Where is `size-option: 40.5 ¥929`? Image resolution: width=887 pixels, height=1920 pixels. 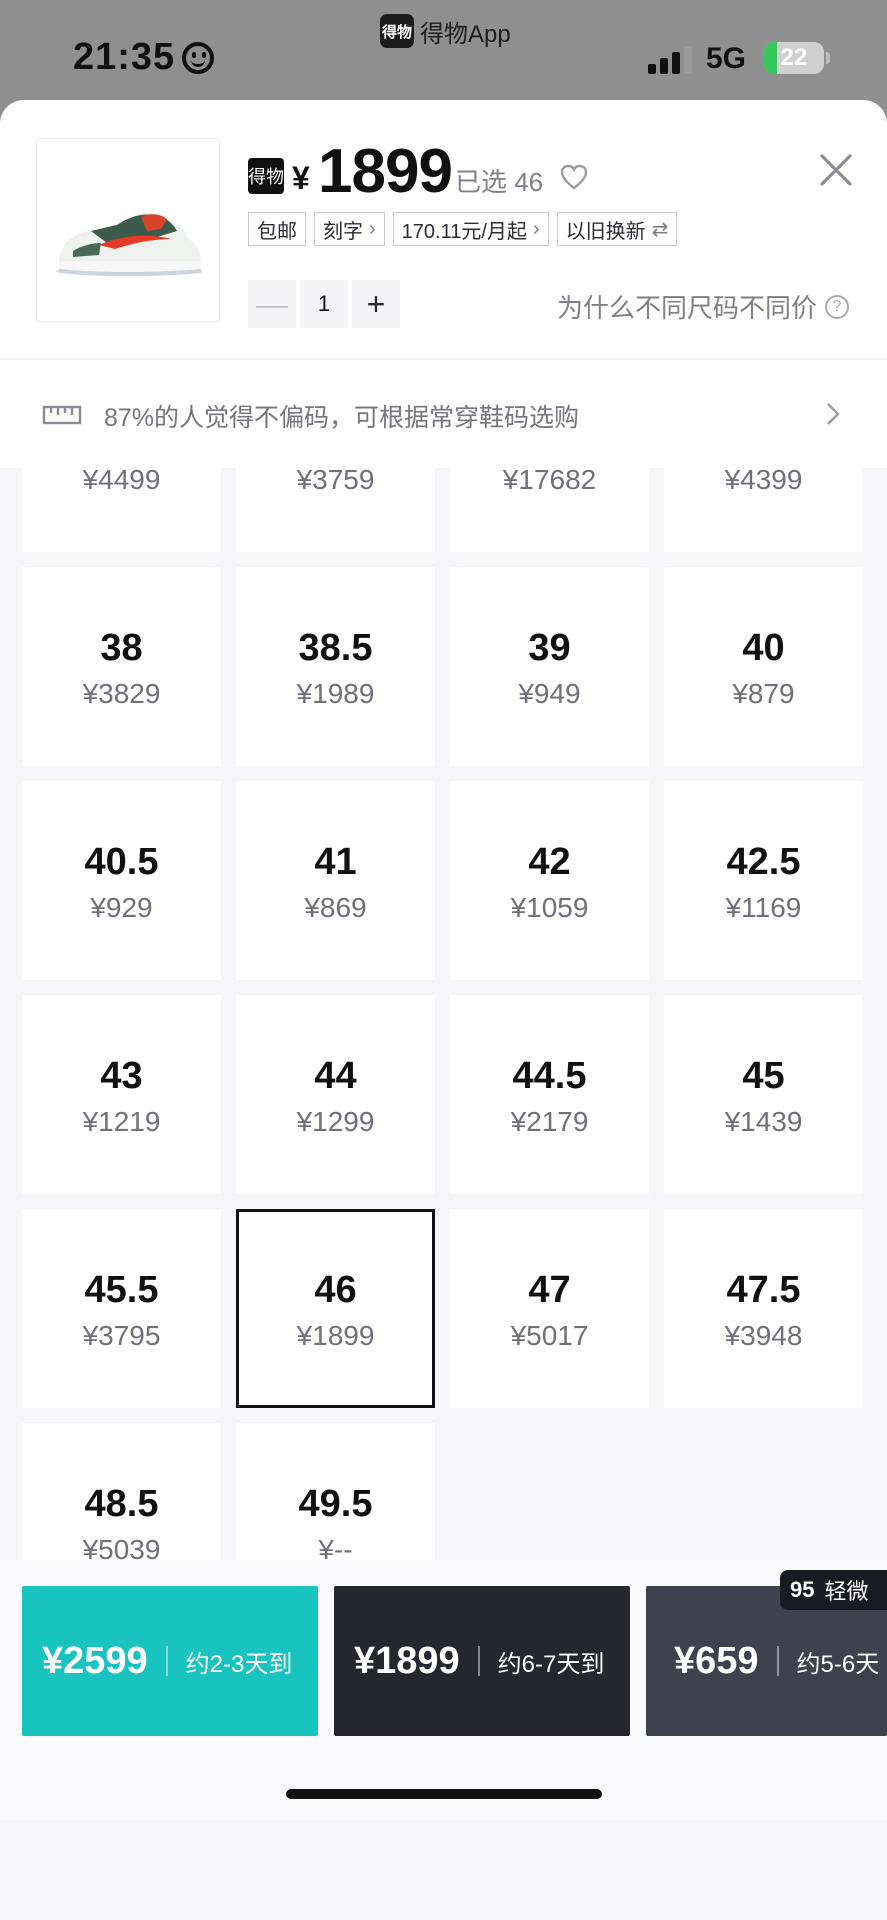
size-option: 40.5 ¥929 is located at coordinates (121, 880).